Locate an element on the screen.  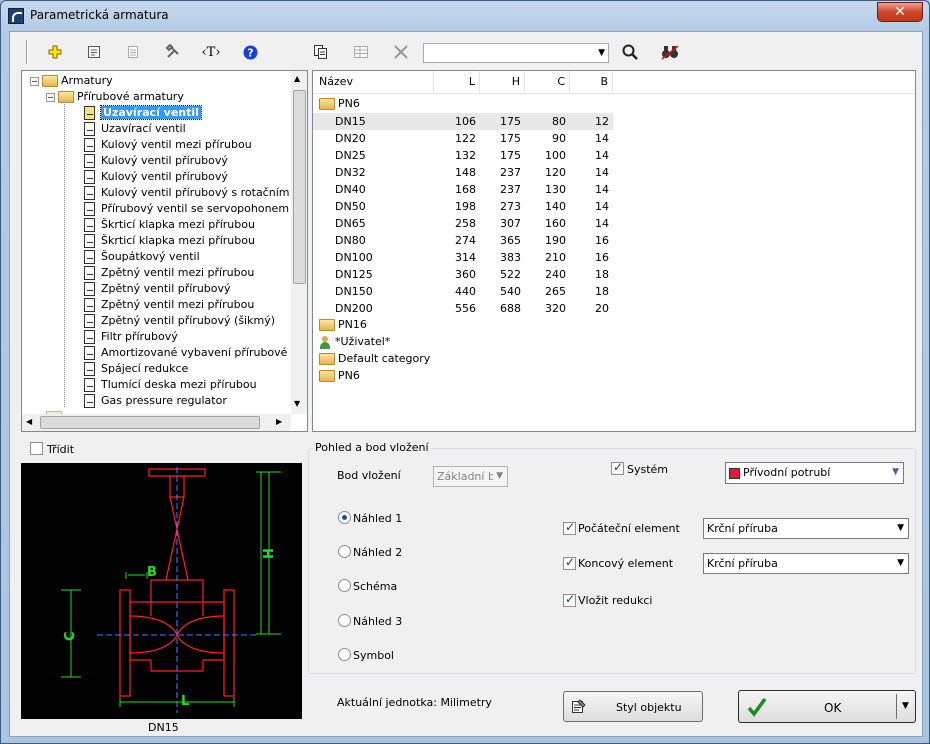
start-element-checkbox is located at coordinates (569, 527).